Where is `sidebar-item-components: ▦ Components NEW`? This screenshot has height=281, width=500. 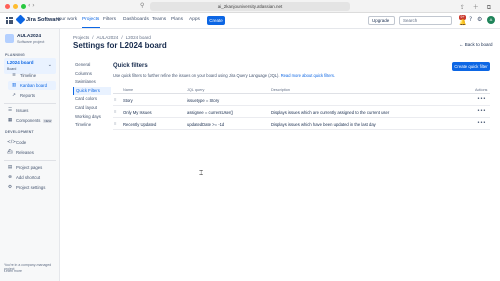
sidebar-item-components: ▦ Components NEW is located at coordinates (30, 120).